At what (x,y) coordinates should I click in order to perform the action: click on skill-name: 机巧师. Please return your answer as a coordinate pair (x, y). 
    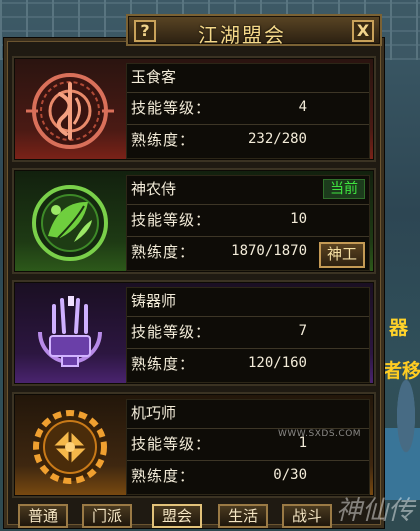
    Looking at the image, I should click on (154, 413).